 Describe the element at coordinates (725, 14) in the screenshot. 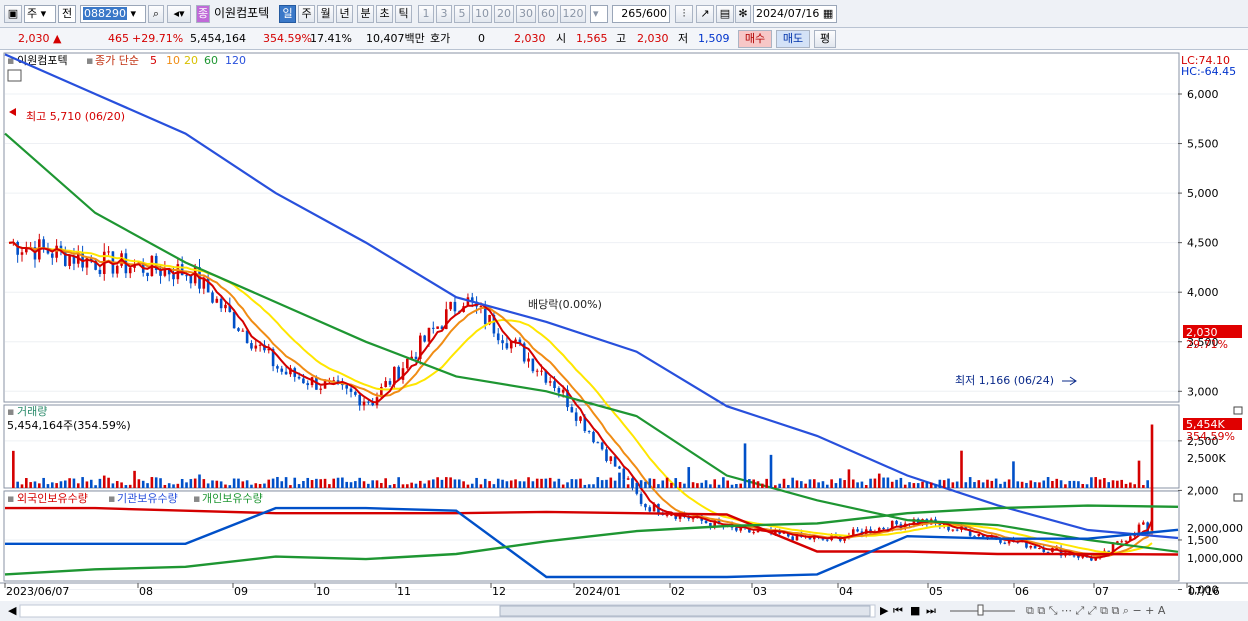

I see `save-icon: ▤` at that location.